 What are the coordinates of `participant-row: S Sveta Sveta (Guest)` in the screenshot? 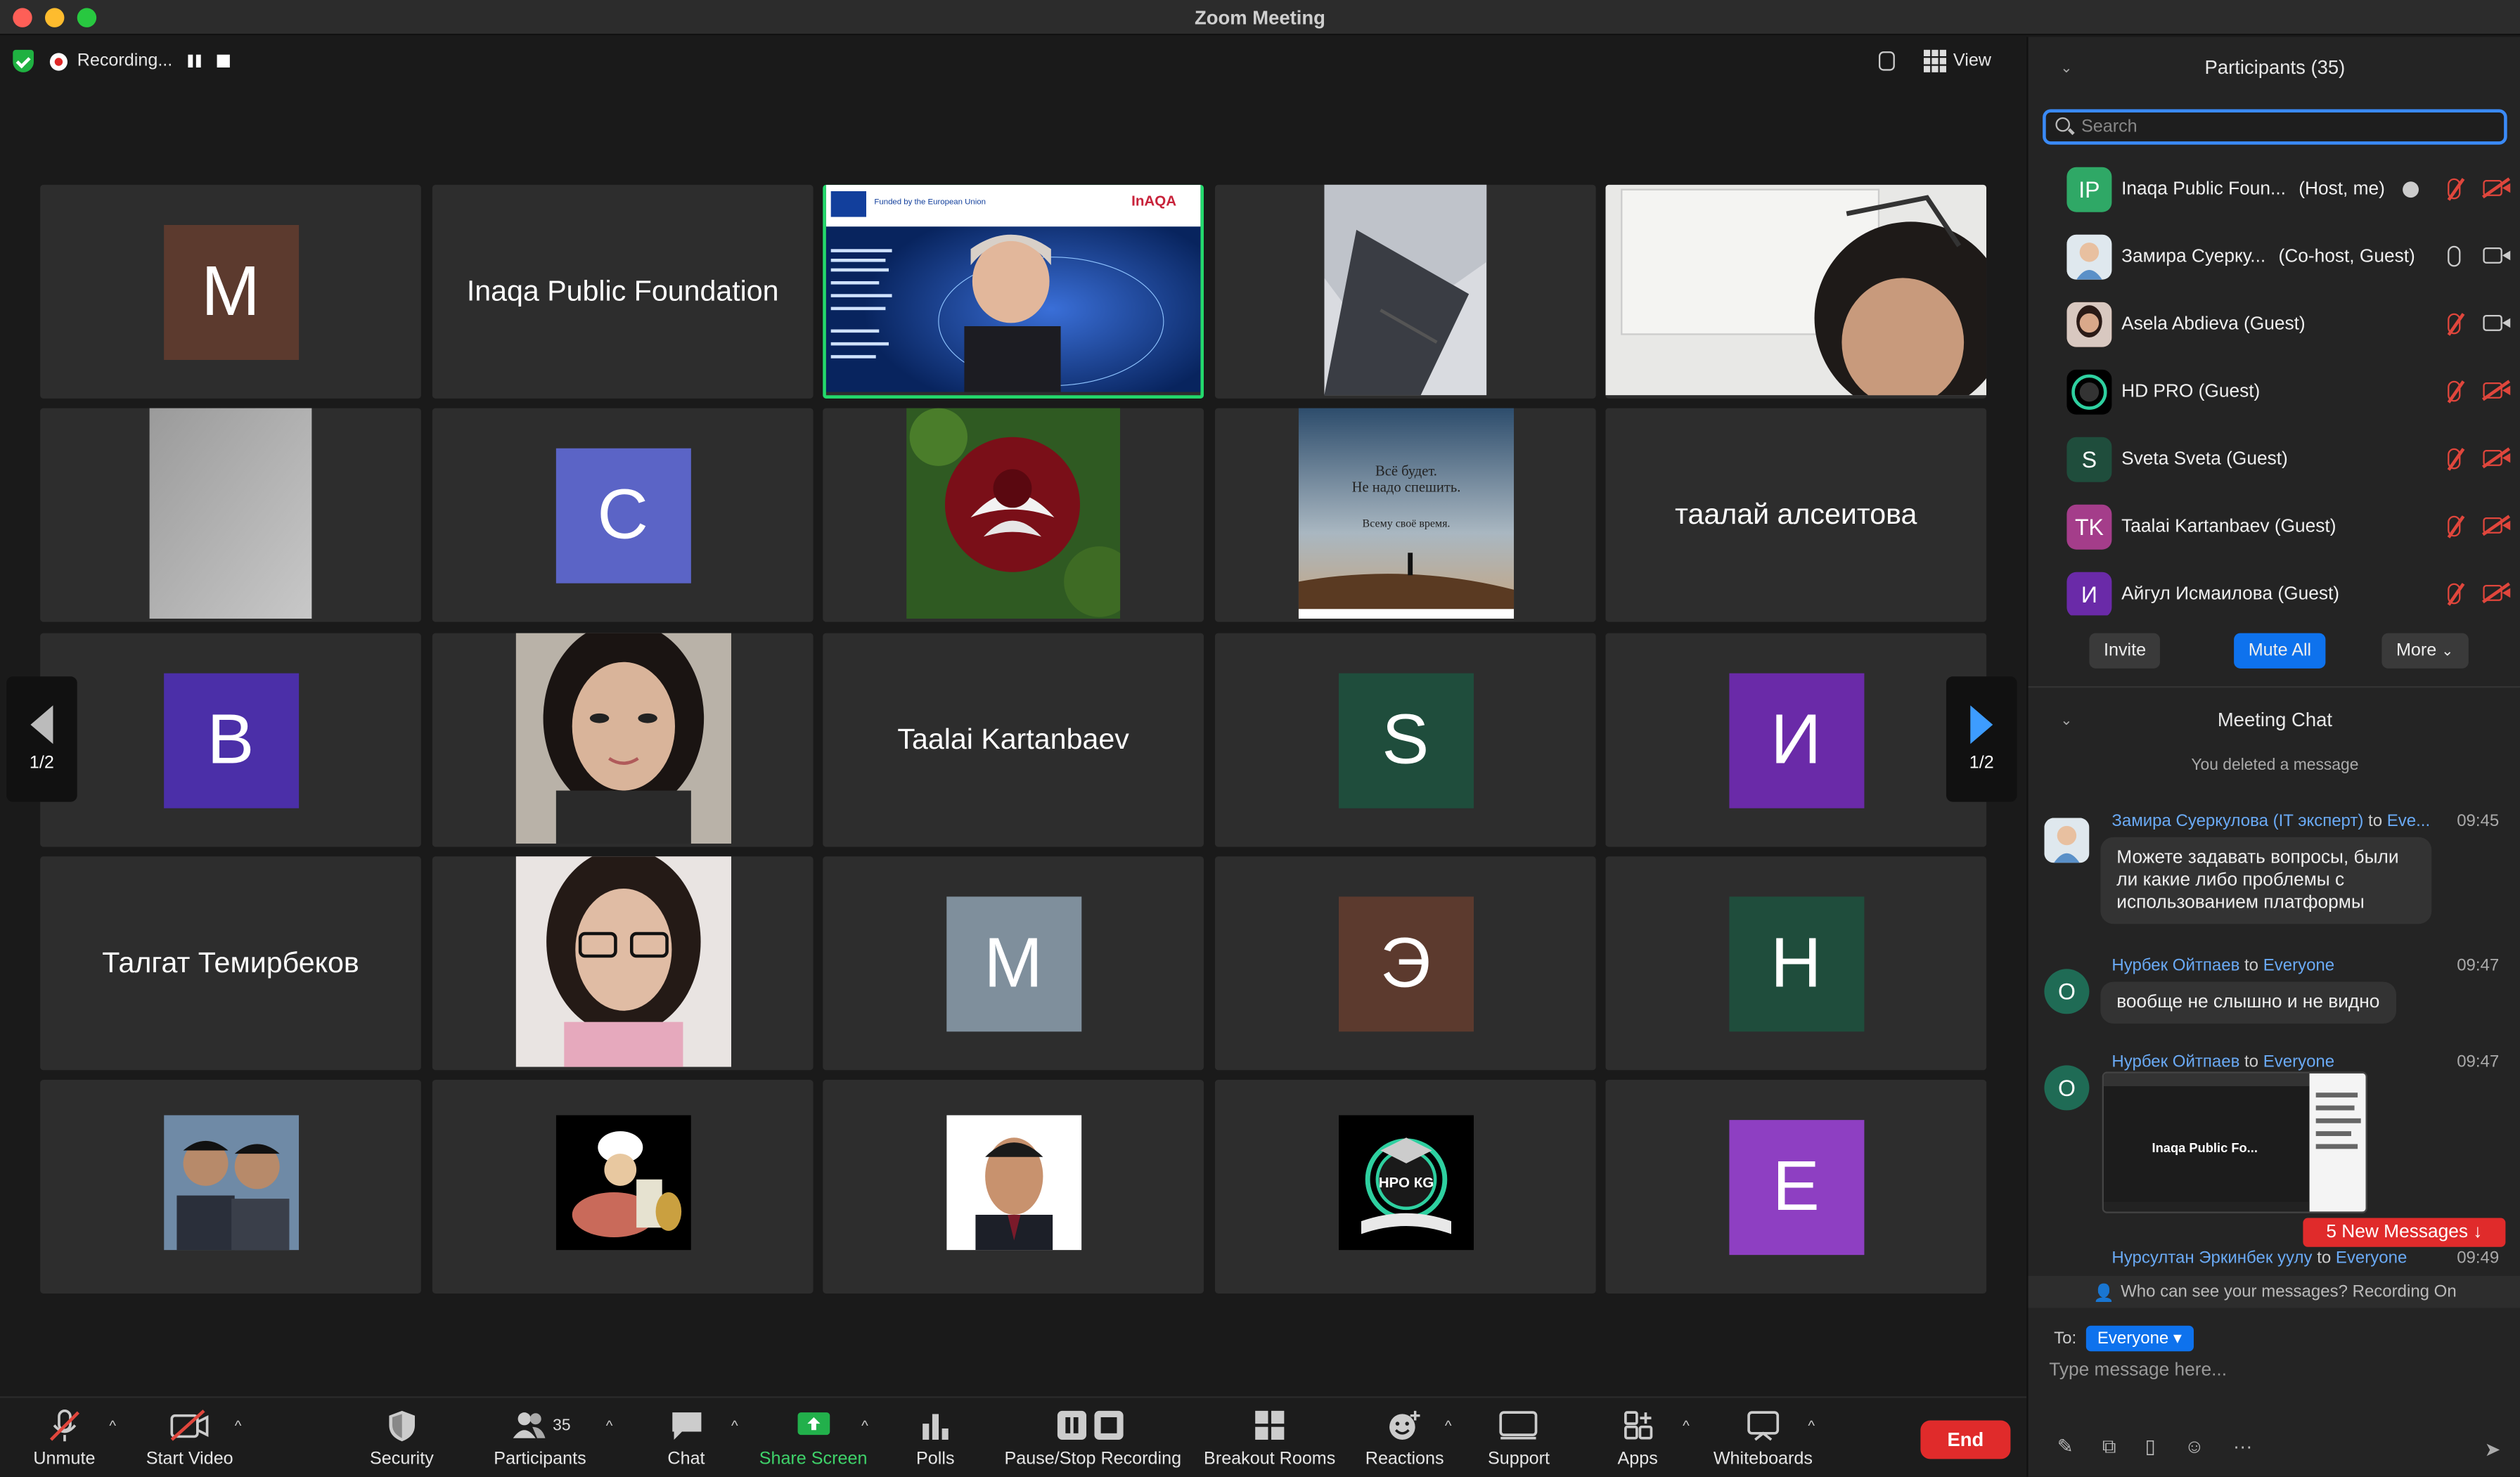 It's located at (2274, 460).